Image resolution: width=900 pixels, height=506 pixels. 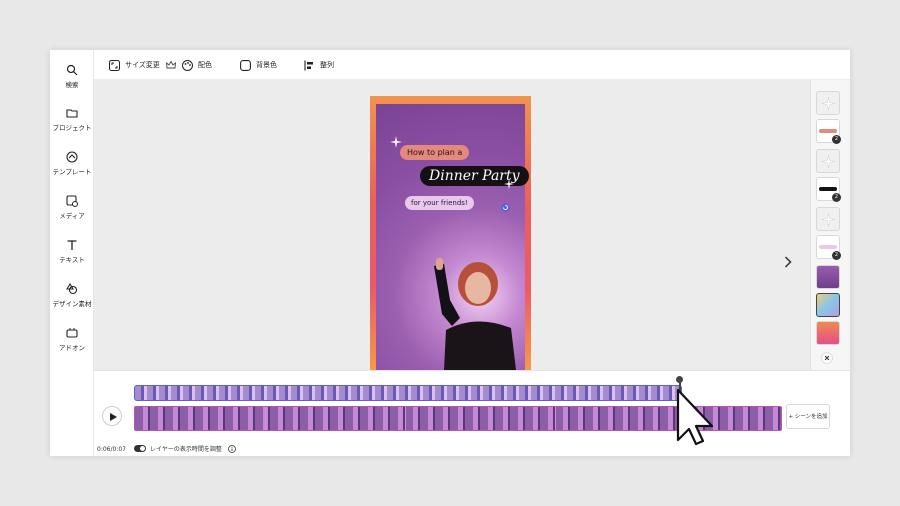 I want to click on sidebar-item-projects: プロジェクト, so click(x=72, y=119).